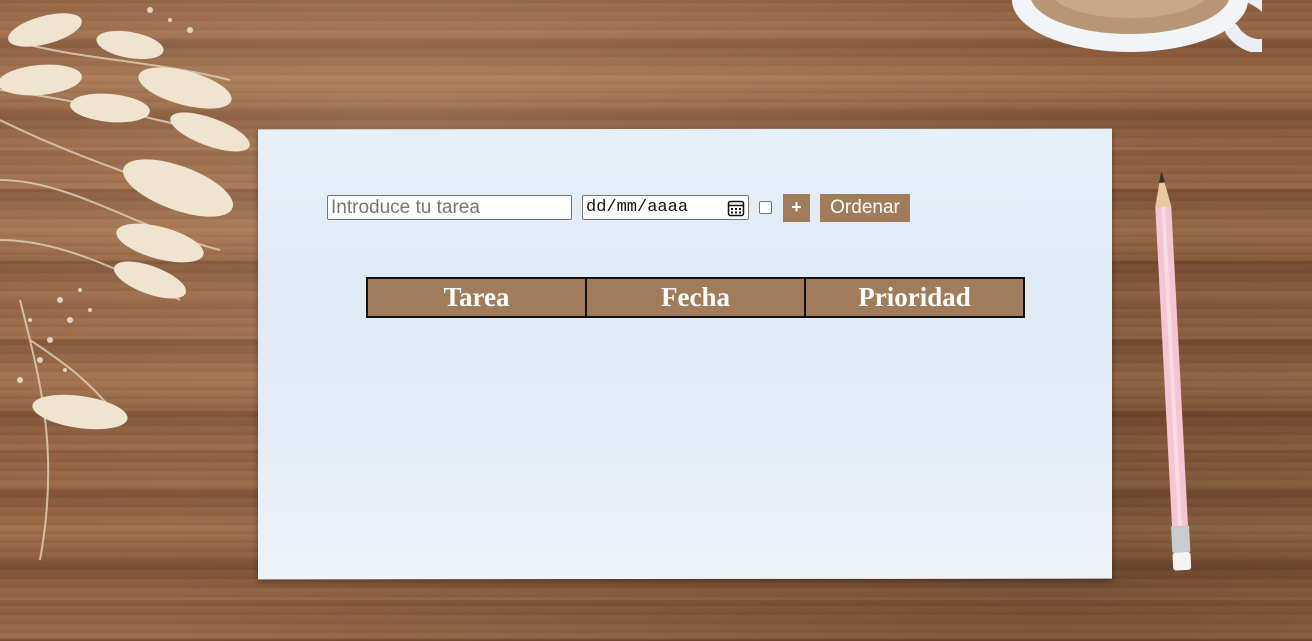  Describe the element at coordinates (476, 297) in the screenshot. I see `column-header-tarea: Tarea` at that location.